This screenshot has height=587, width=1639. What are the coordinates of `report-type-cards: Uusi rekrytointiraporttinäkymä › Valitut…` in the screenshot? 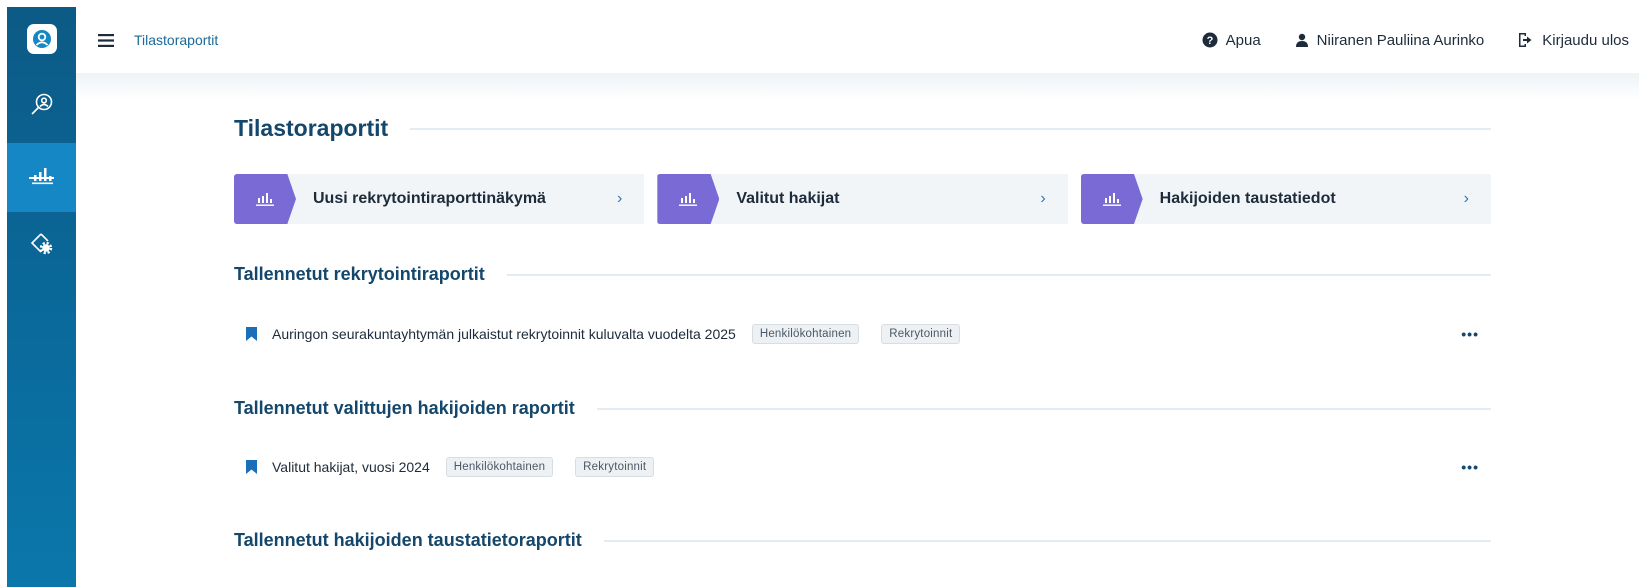 It's located at (862, 199).